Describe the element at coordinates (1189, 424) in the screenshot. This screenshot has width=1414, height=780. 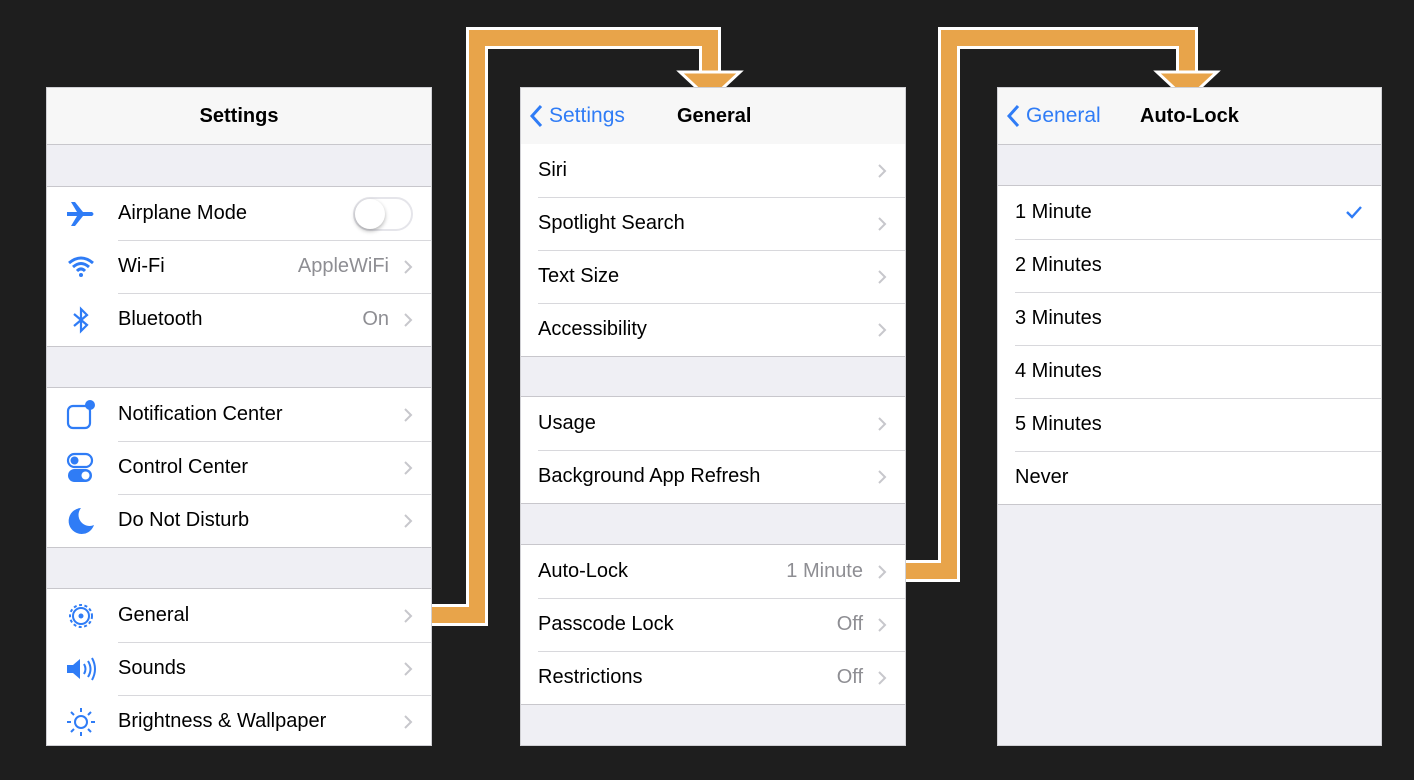
I see `option-5-minutes: 5 Minutes` at that location.